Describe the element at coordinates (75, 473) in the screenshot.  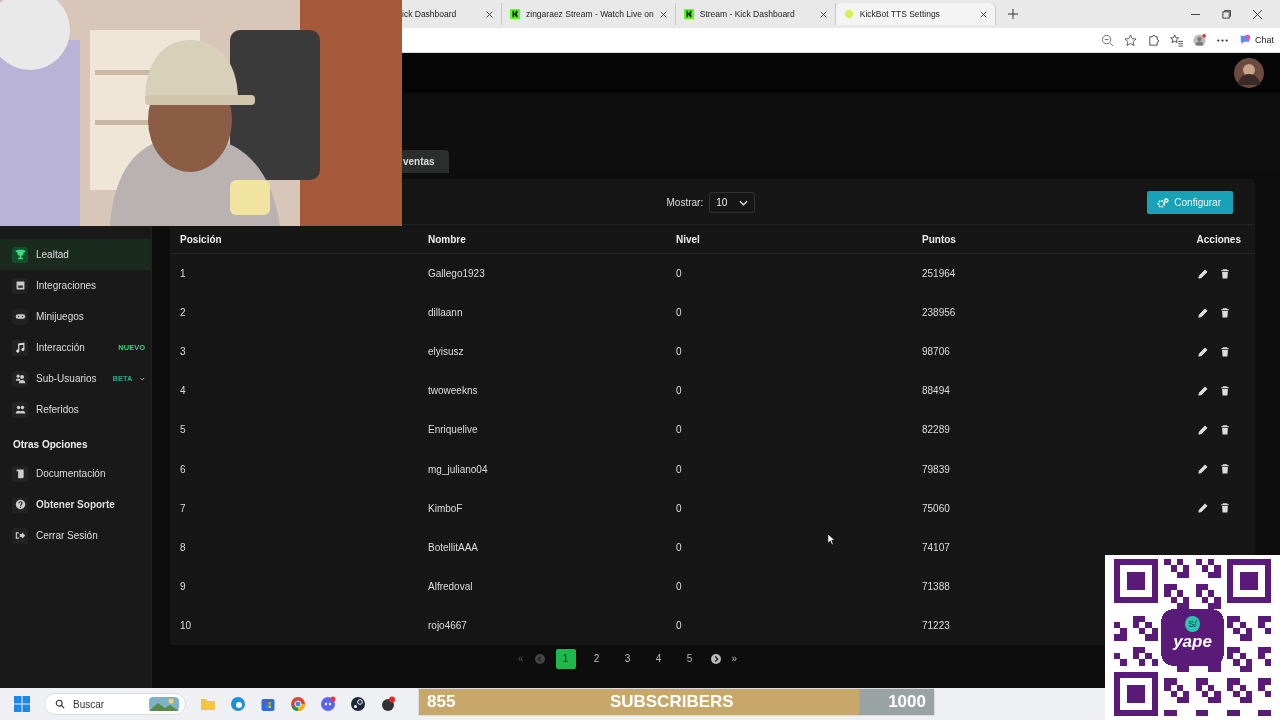
I see `sidebar-item: Documentación` at that location.